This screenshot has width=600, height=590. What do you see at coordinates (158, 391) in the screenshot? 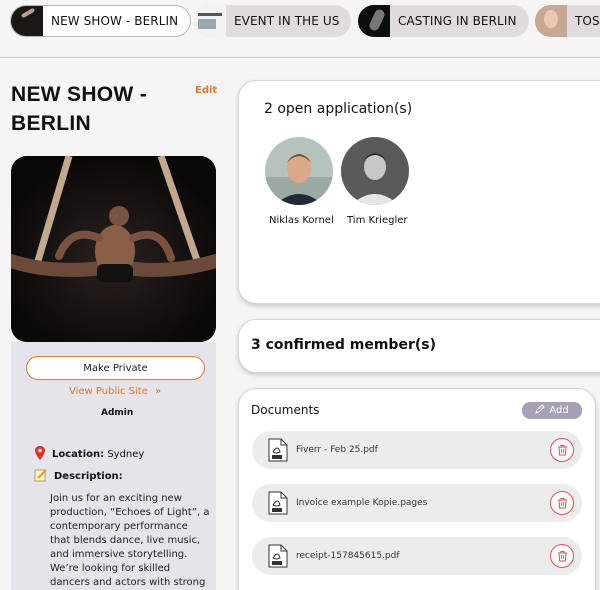
I see `double-chevron-right-icon: »` at bounding box center [158, 391].